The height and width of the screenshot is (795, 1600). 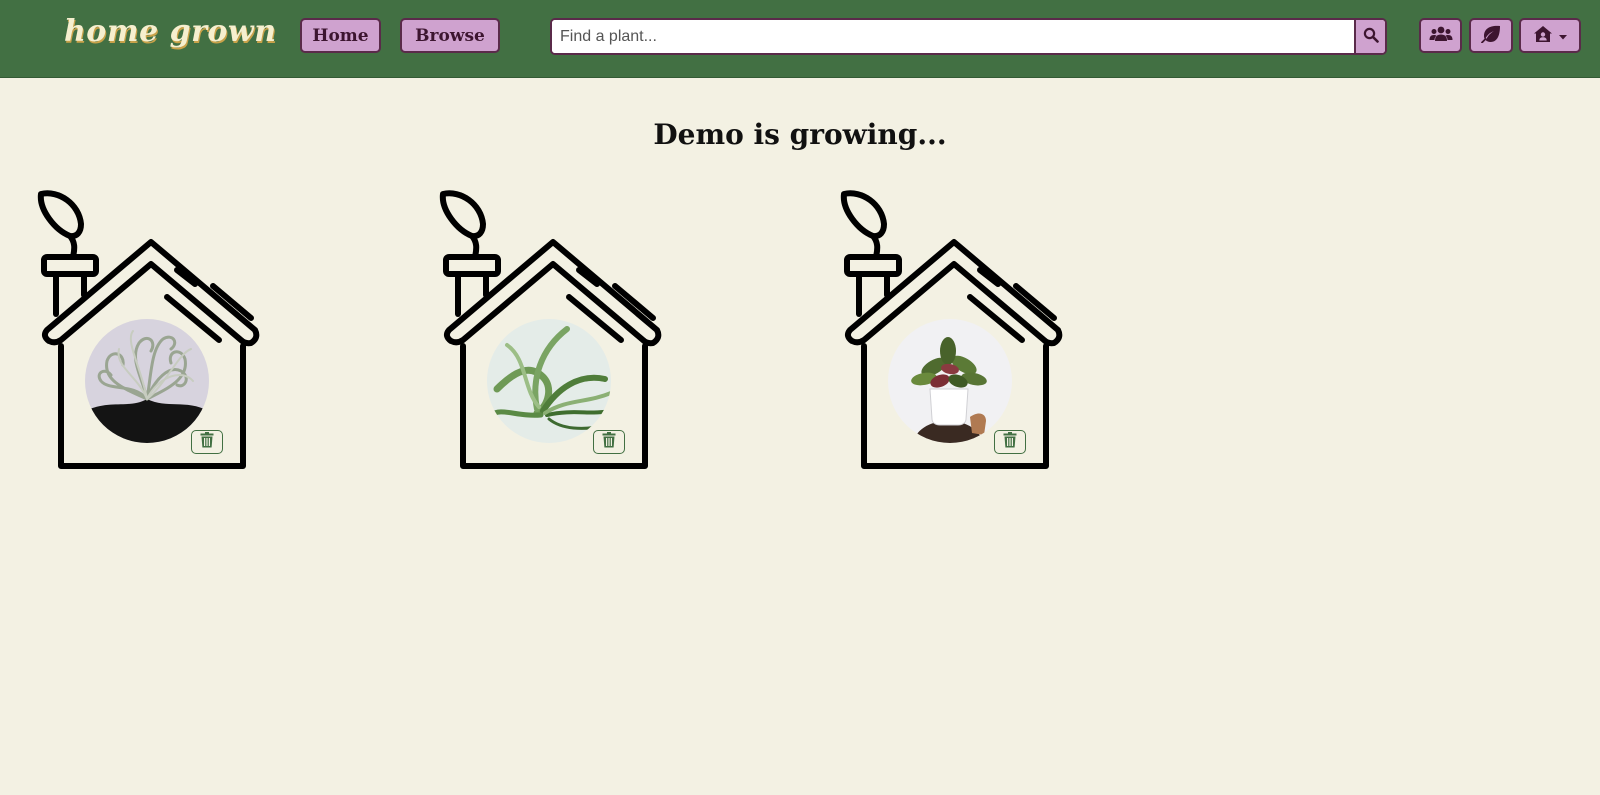 What do you see at coordinates (1563, 35) in the screenshot?
I see `chevron-down-icon` at bounding box center [1563, 35].